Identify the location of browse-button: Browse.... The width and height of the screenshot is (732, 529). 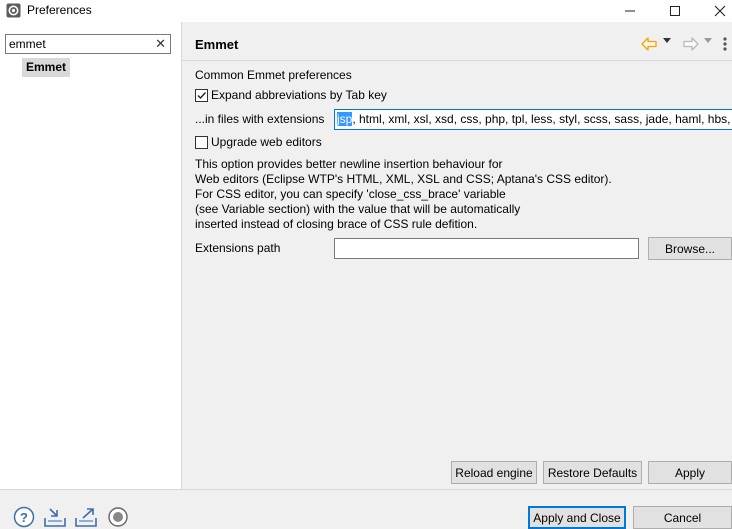
(690, 248).